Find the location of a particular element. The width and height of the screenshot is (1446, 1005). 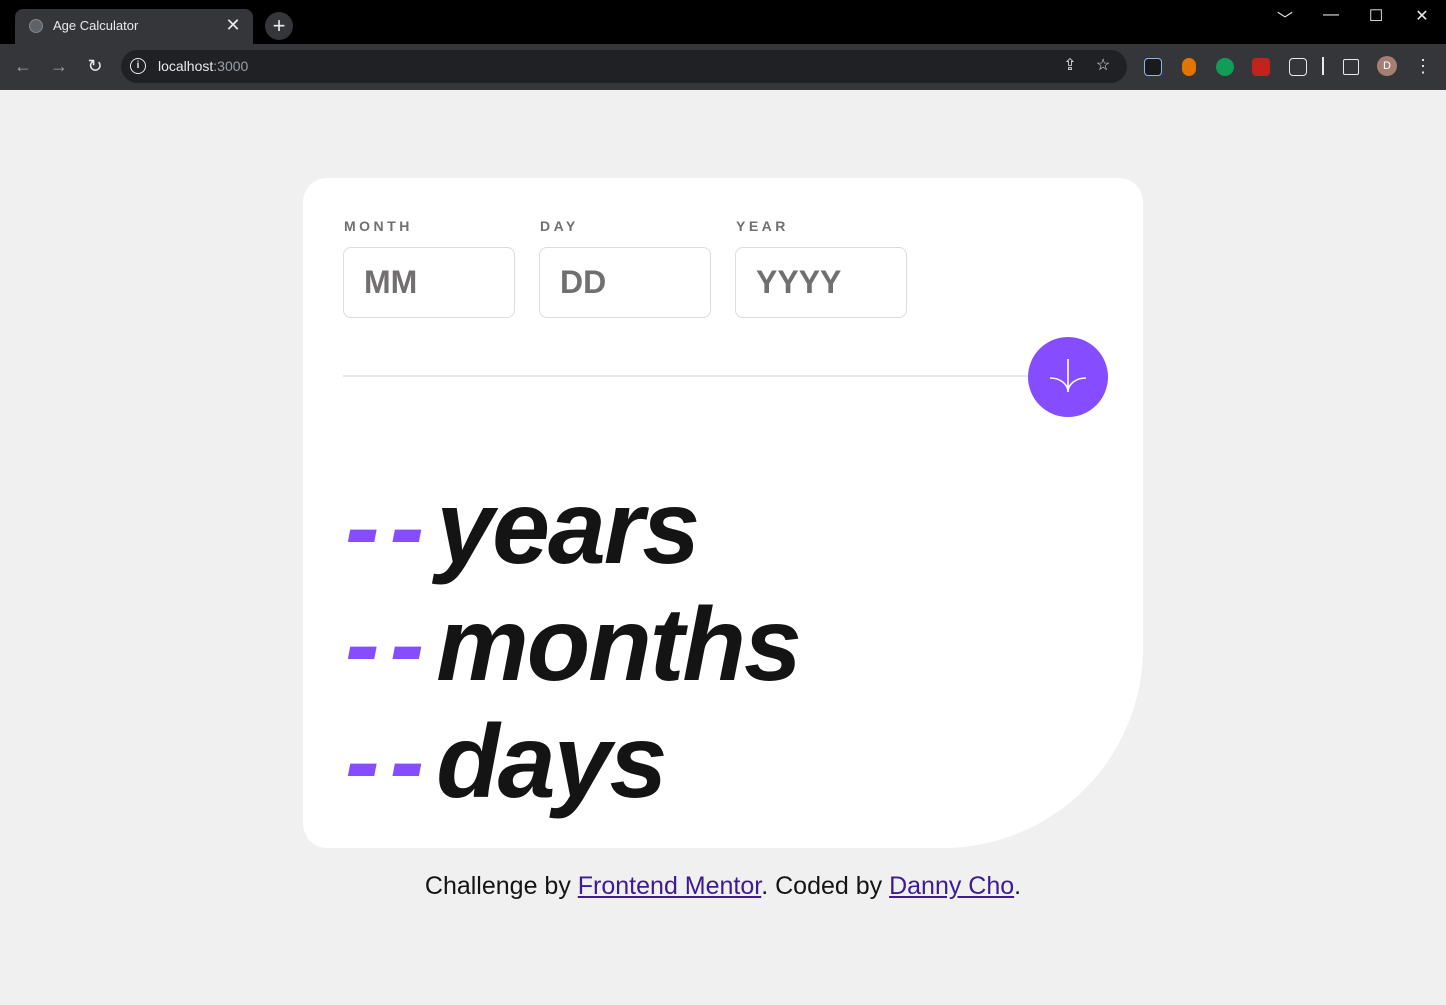

result-years: --years is located at coordinates (572, 528).